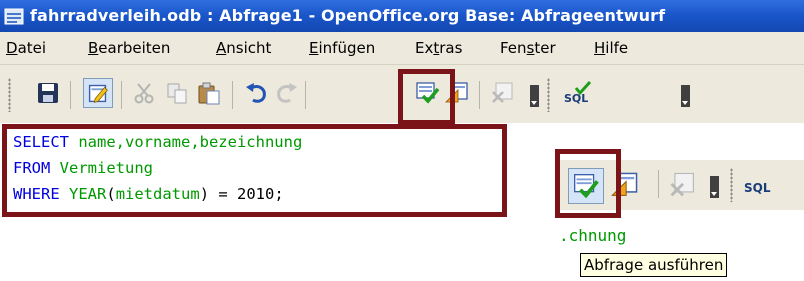 Image resolution: width=804 pixels, height=281 pixels. I want to click on menu-label-accelerator: H, so click(600, 48).